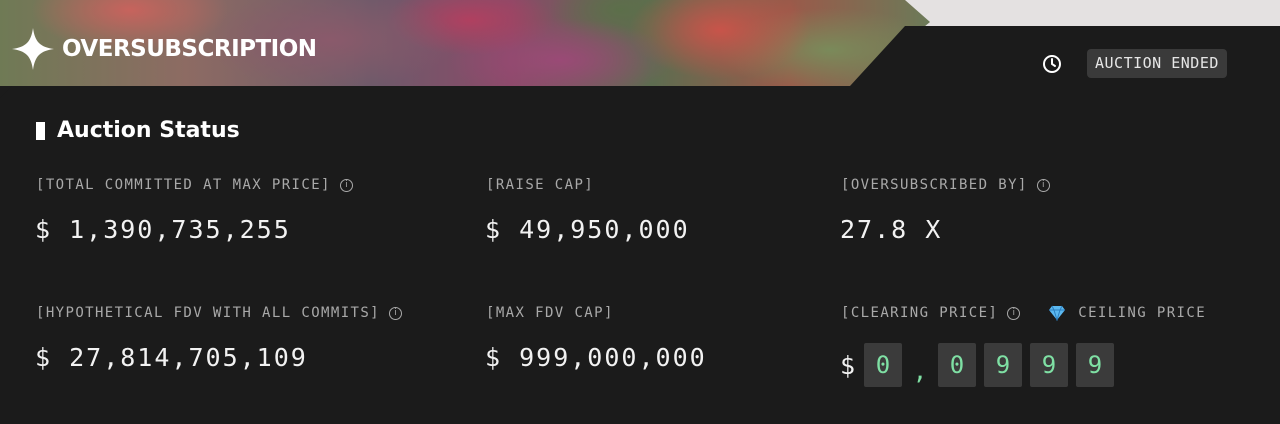  I want to click on sparkle-icon, so click(33, 49).